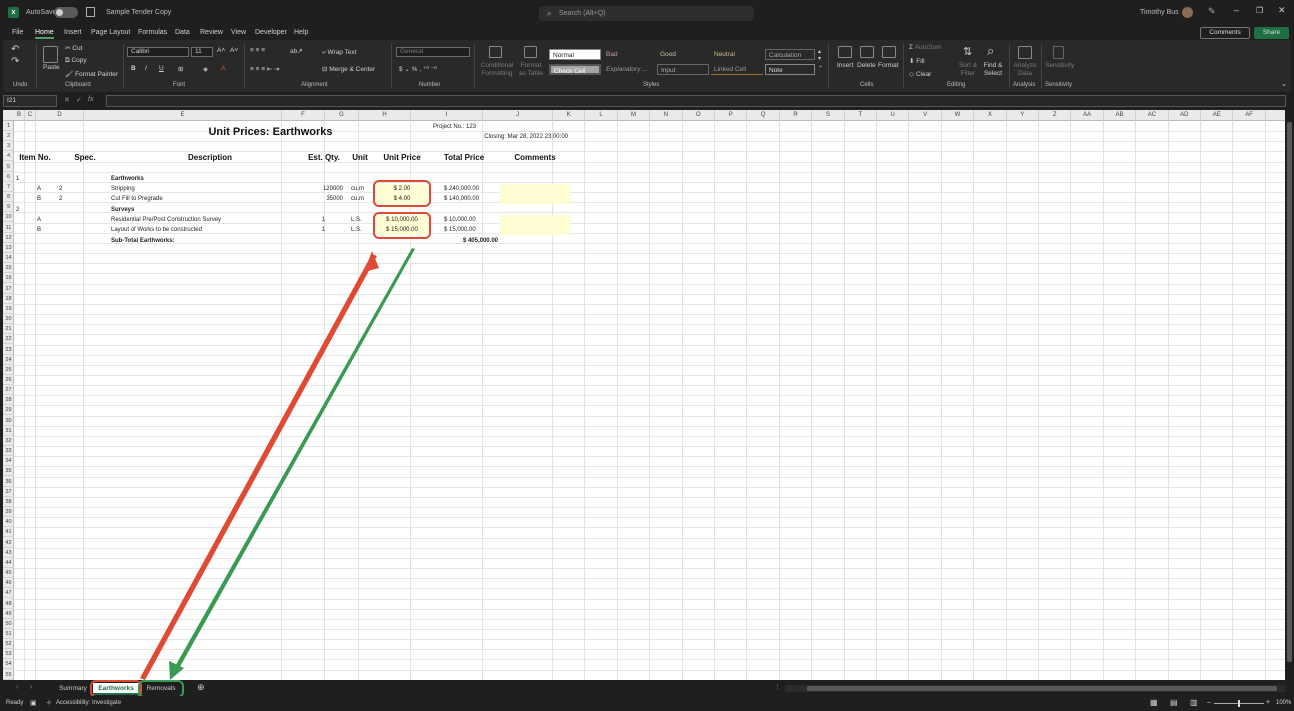 The width and height of the screenshot is (1294, 711). What do you see at coordinates (1284, 84) in the screenshot?
I see `ribbon-collapse-icon: ⌄` at bounding box center [1284, 84].